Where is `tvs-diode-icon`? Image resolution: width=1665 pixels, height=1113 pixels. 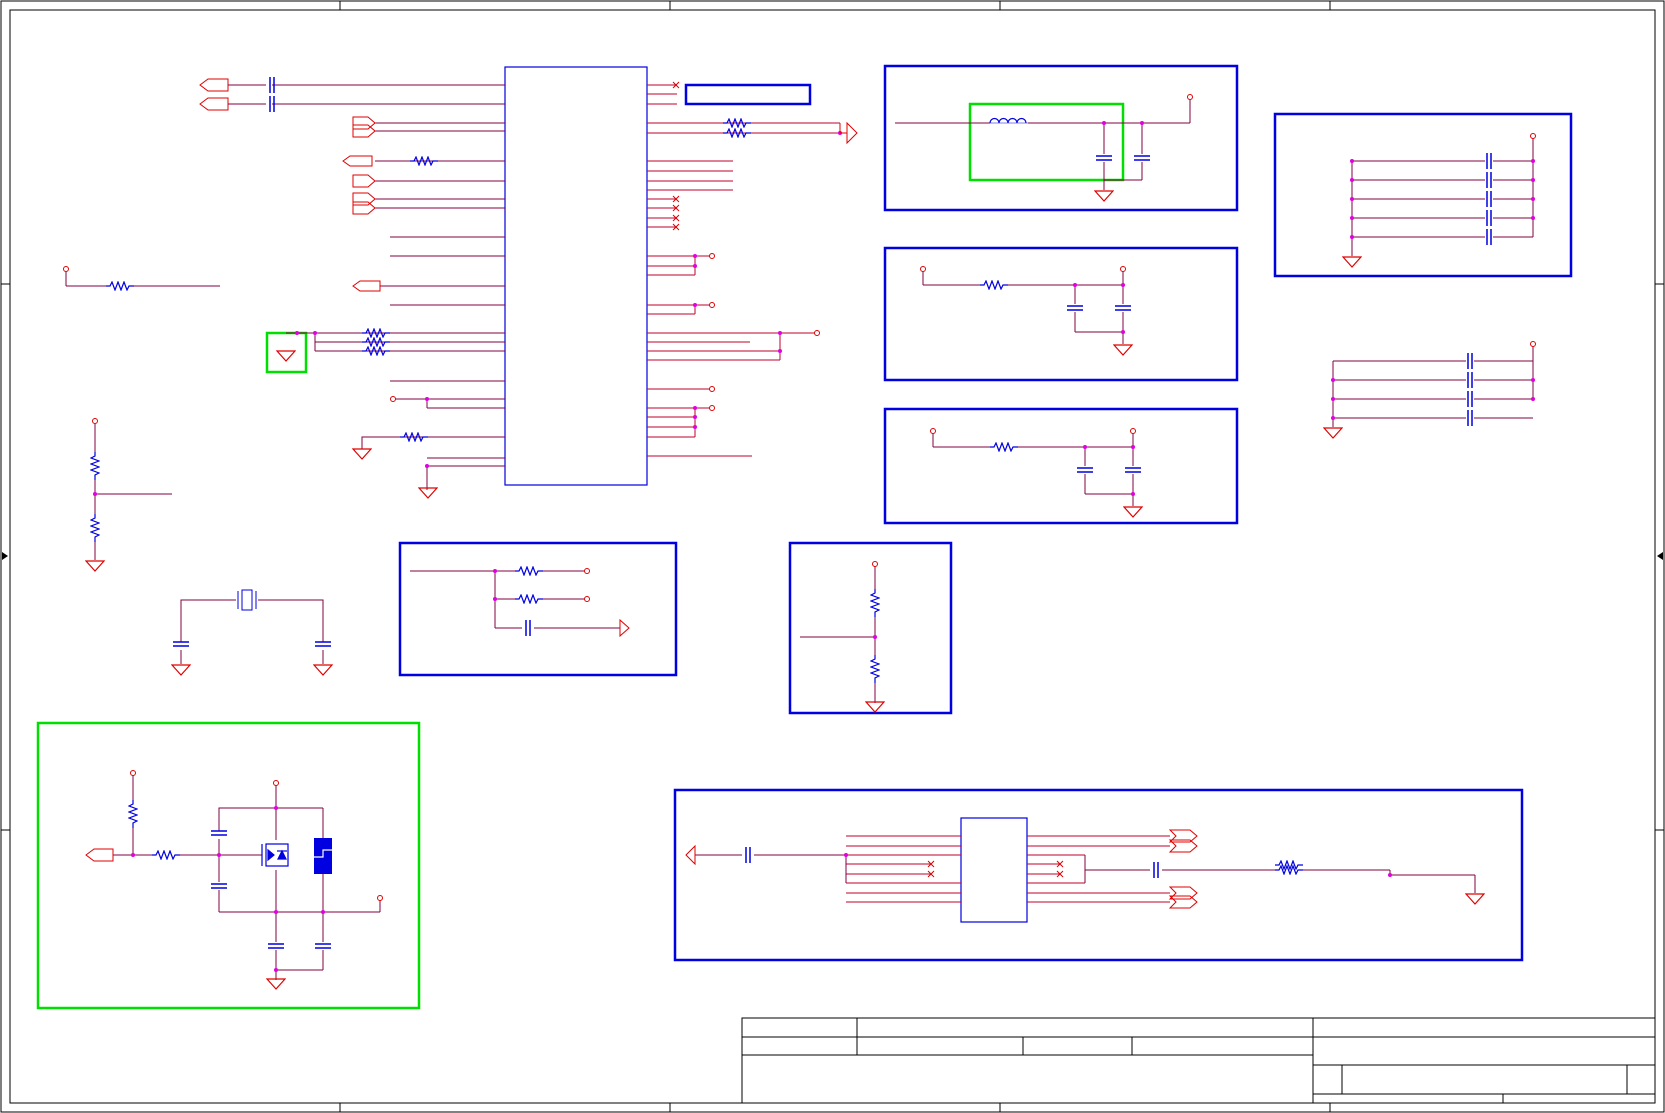 tvs-diode-icon is located at coordinates (323, 856).